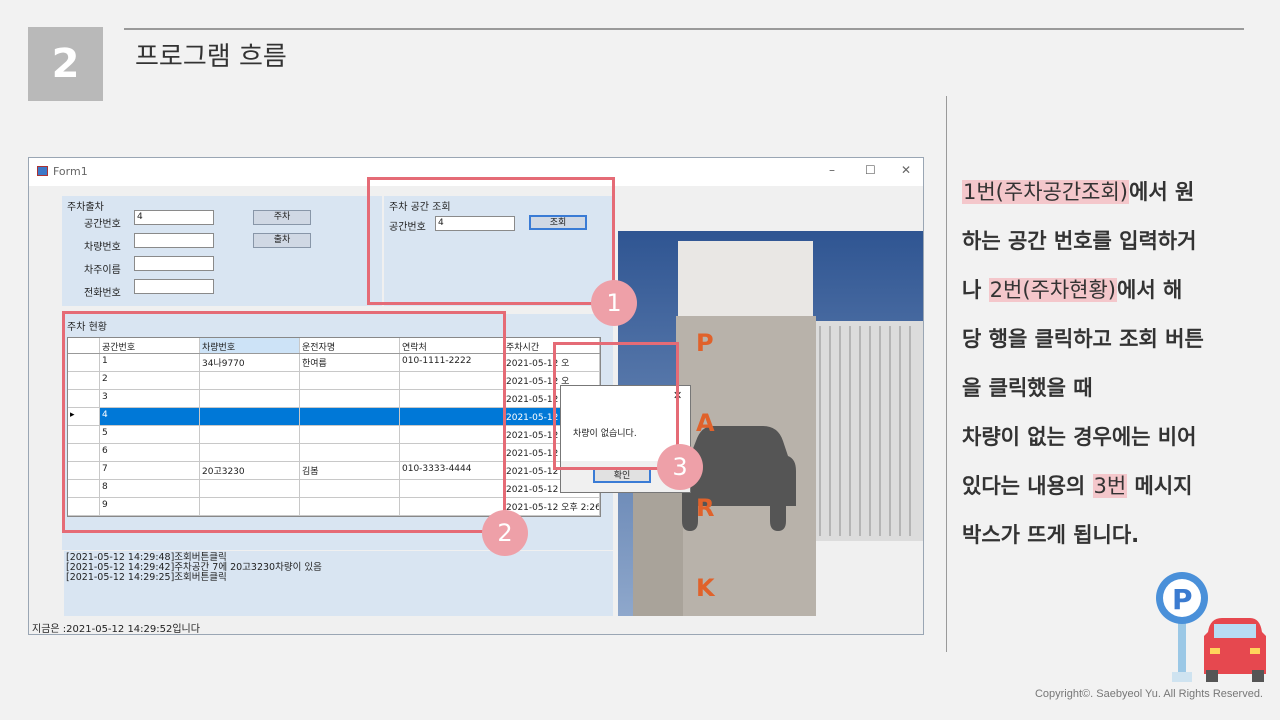 The image size is (1280, 720). Describe the element at coordinates (705, 423) in the screenshot. I see `photo-letter: A` at that location.